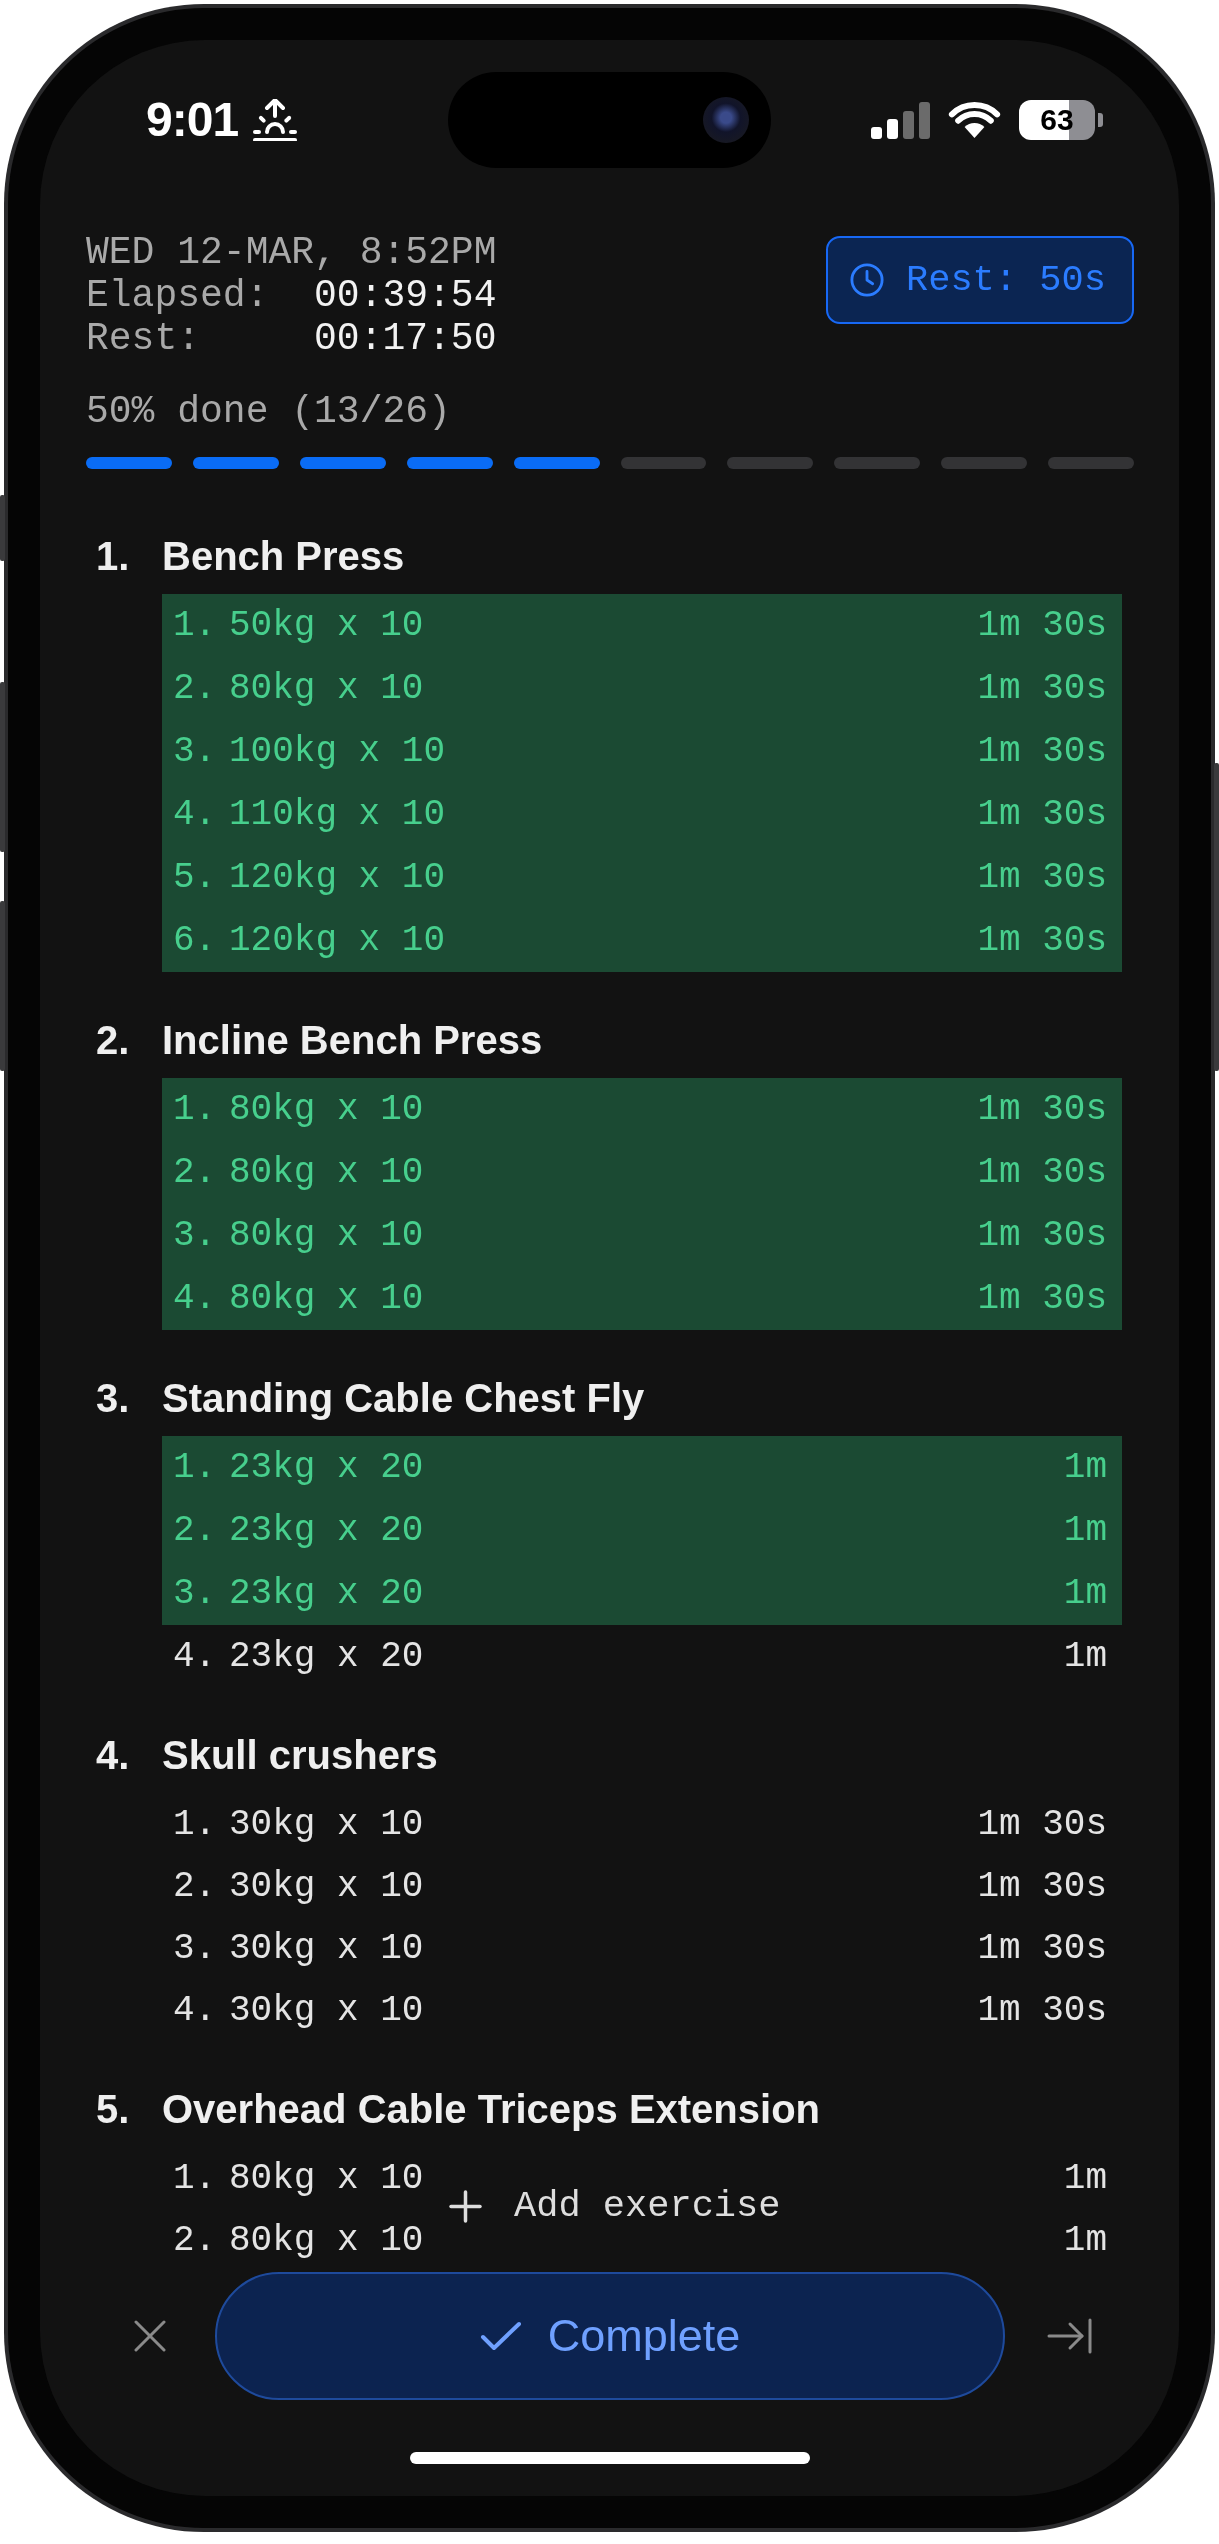 This screenshot has height=2544, width=1219. I want to click on exercise-number: 3., so click(113, 1398).